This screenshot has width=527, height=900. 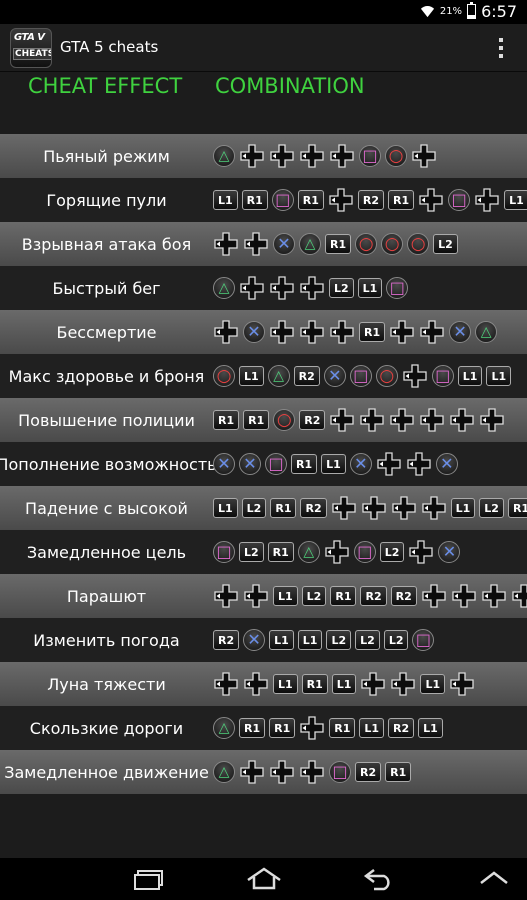 I want to click on app-icon: GTA V CHEATS, so click(x=31, y=48).